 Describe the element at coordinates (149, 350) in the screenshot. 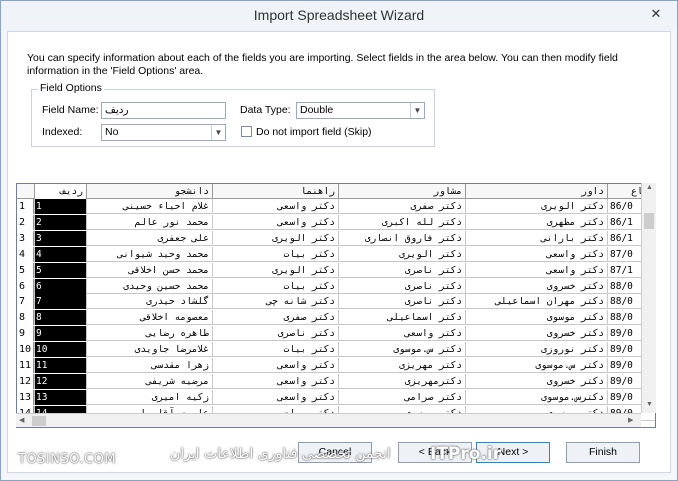

I see `cell-student: غلامرضا جاویدی` at that location.